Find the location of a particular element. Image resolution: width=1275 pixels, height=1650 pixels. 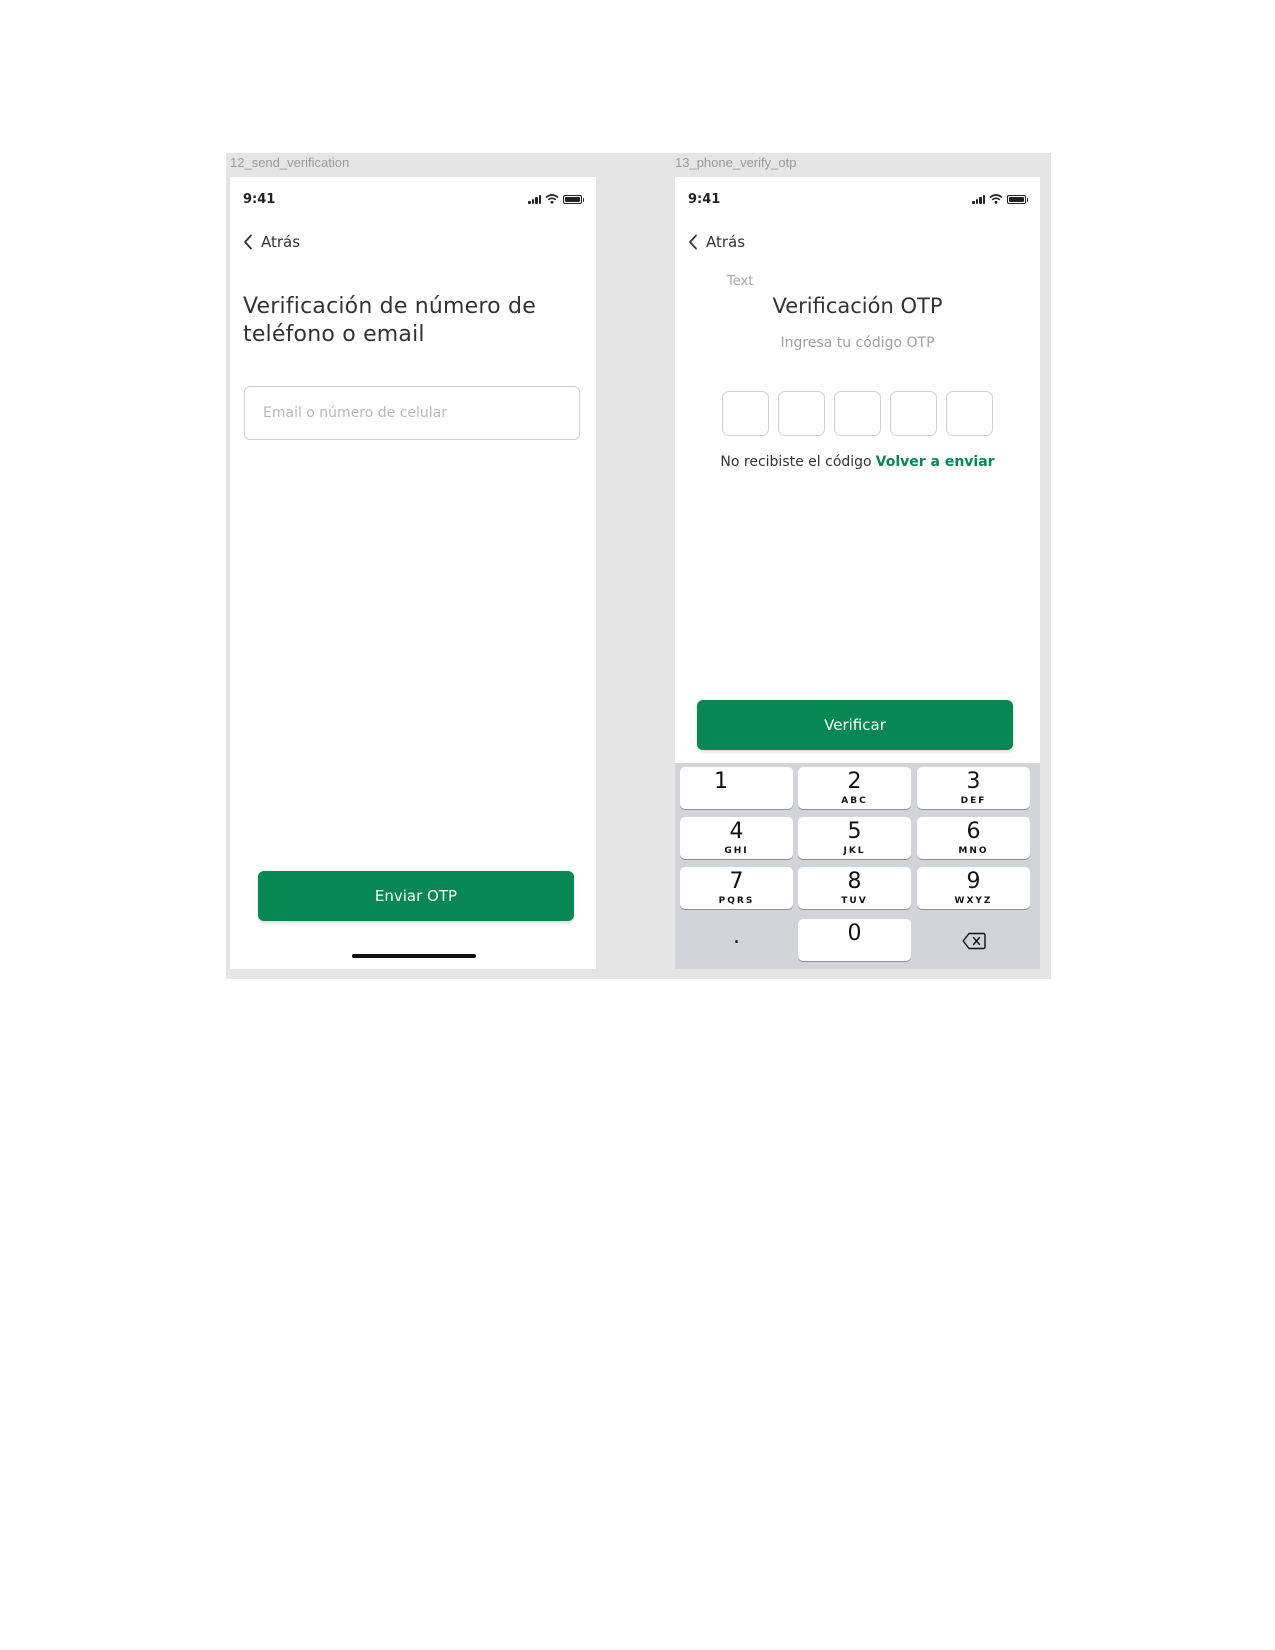

key-2: 2 ABC is located at coordinates (854, 788).